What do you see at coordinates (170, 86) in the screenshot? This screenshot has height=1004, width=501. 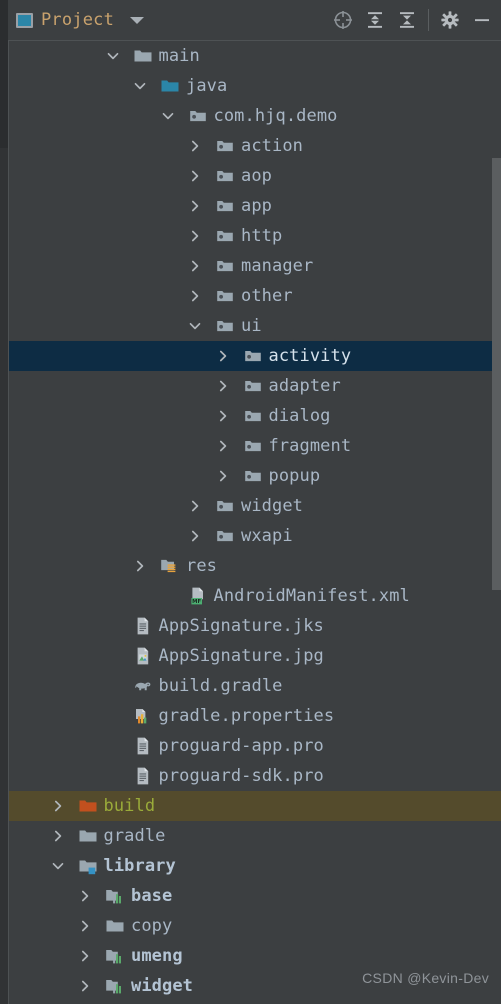 I see `source-root-folder-icon` at bounding box center [170, 86].